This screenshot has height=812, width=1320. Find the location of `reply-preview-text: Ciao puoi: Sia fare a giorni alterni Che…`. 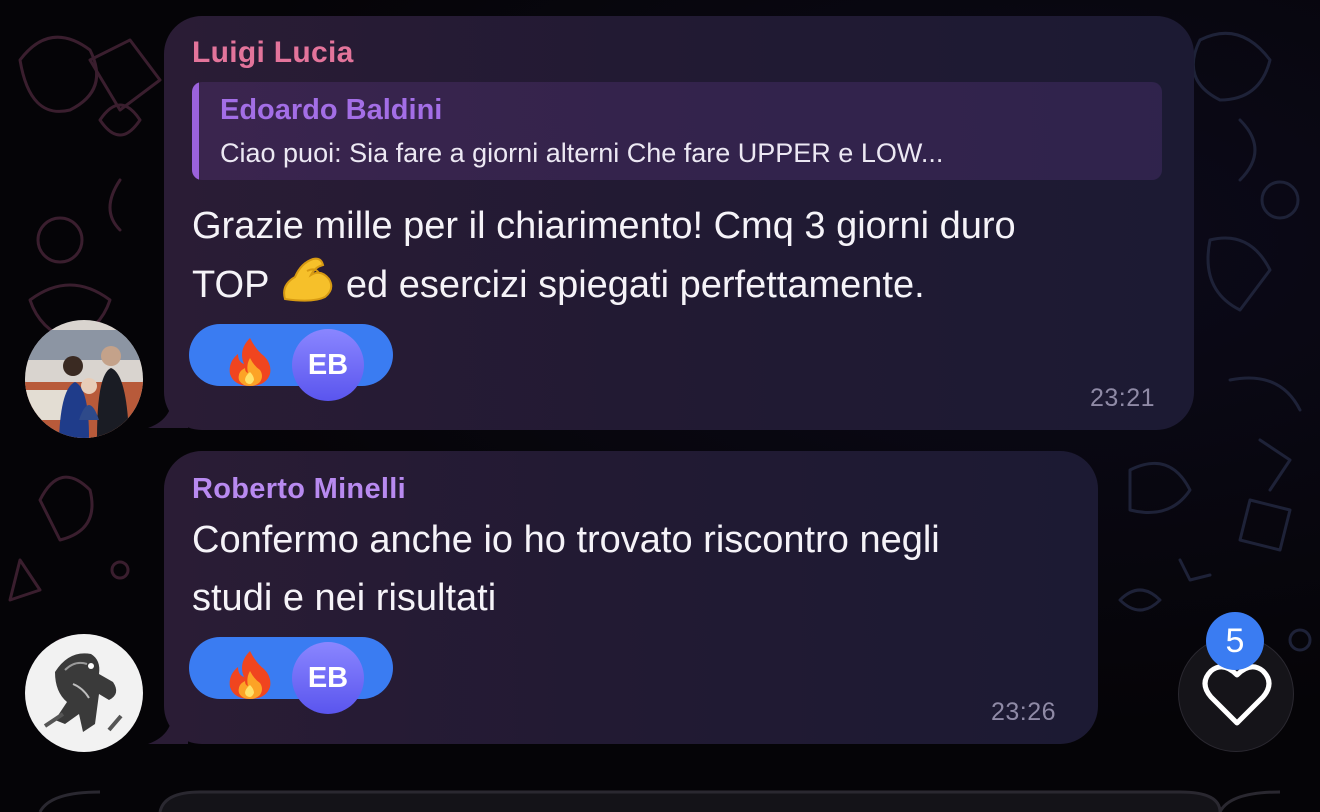

reply-preview-text: Ciao puoi: Sia fare a giorni alterni Che… is located at coordinates (582, 153).